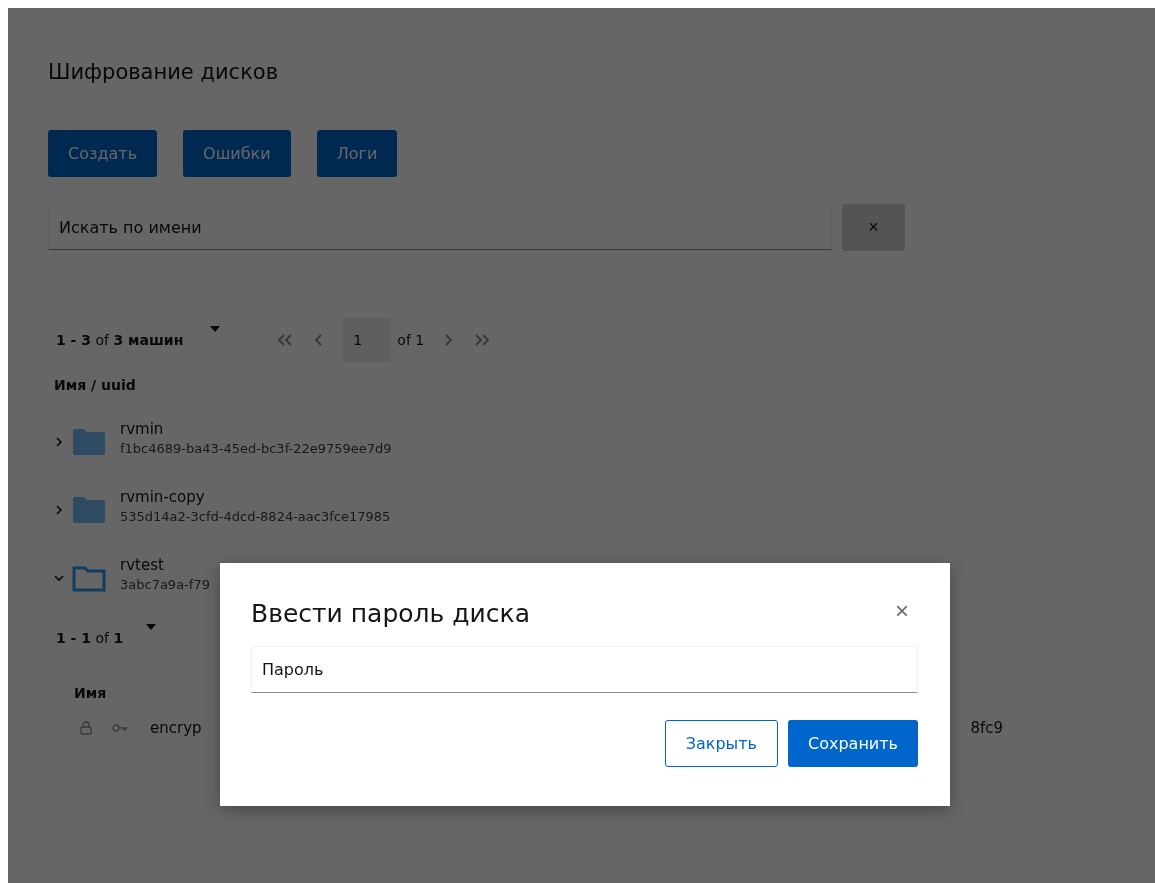 The image size is (1155, 883). What do you see at coordinates (285, 340) in the screenshot?
I see `first-page-icon` at bounding box center [285, 340].